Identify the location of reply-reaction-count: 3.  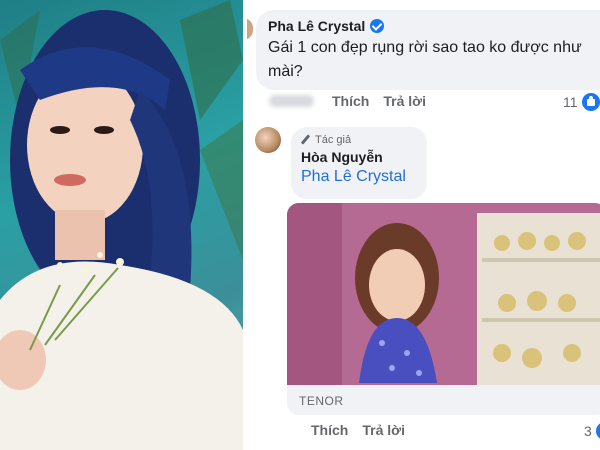
(588, 431).